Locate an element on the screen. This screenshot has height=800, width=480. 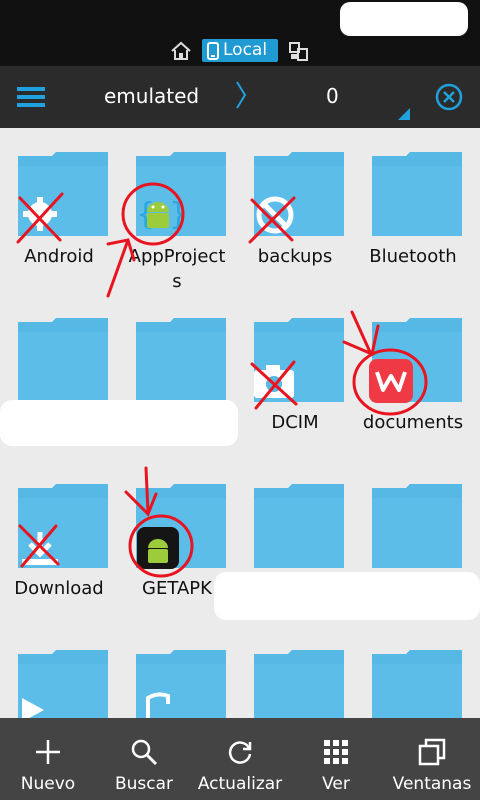
plus-icon is located at coordinates (48, 752).